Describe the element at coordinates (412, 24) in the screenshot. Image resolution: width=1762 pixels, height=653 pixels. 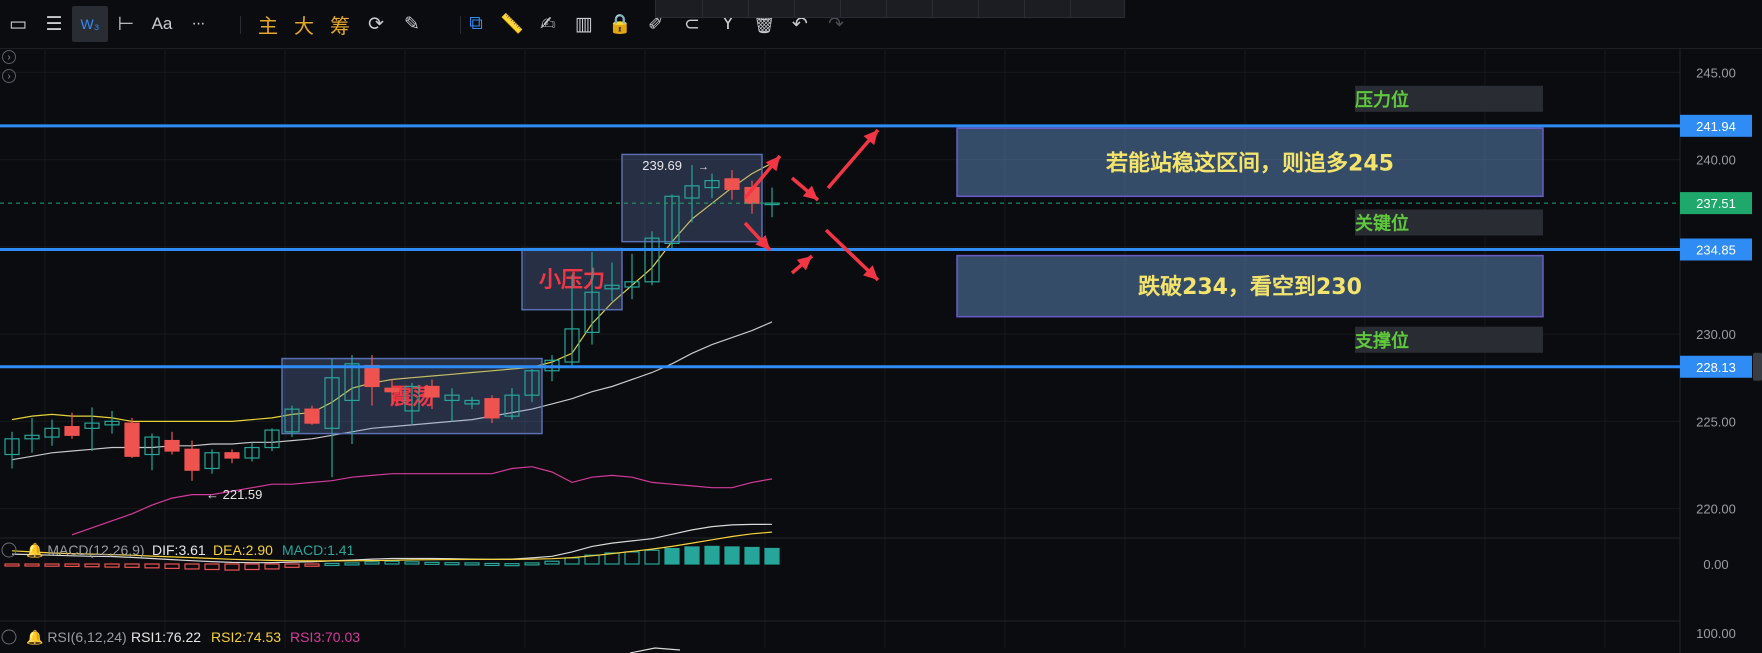
I see `crosshair-icon: ✎` at that location.